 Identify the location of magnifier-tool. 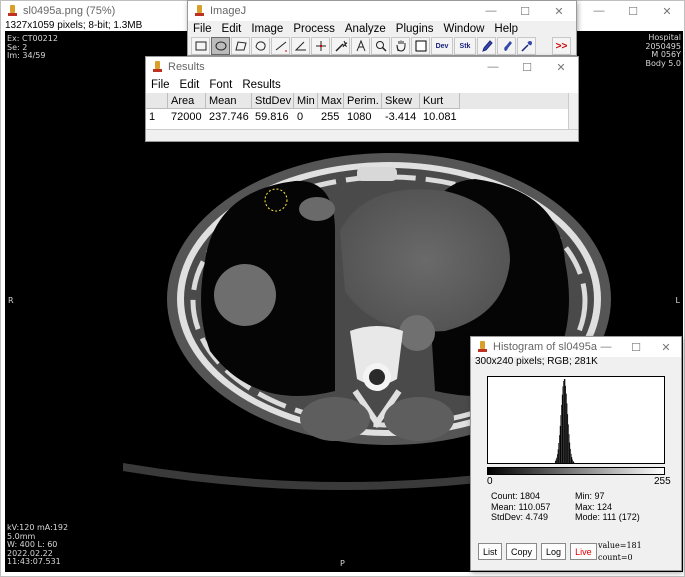
(380, 46).